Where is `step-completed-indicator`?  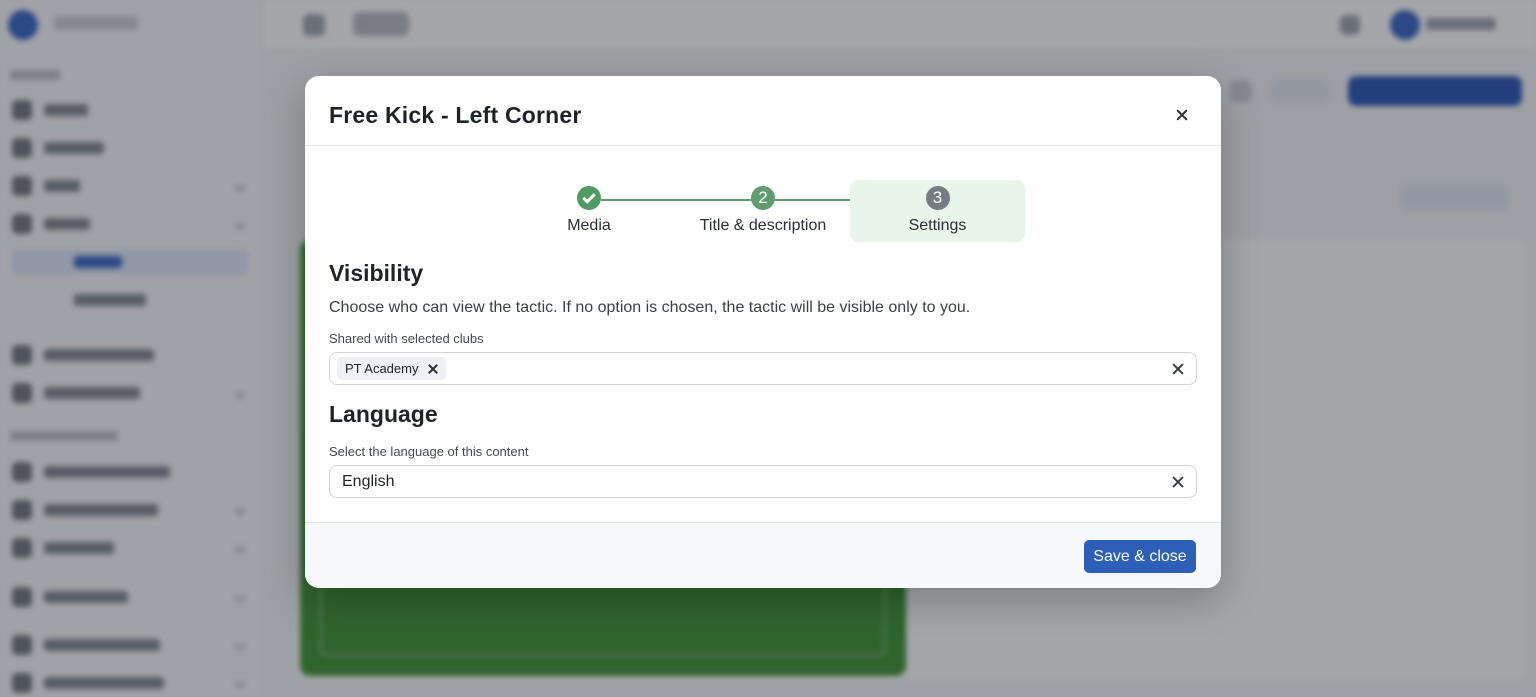 step-completed-indicator is located at coordinates (589, 198).